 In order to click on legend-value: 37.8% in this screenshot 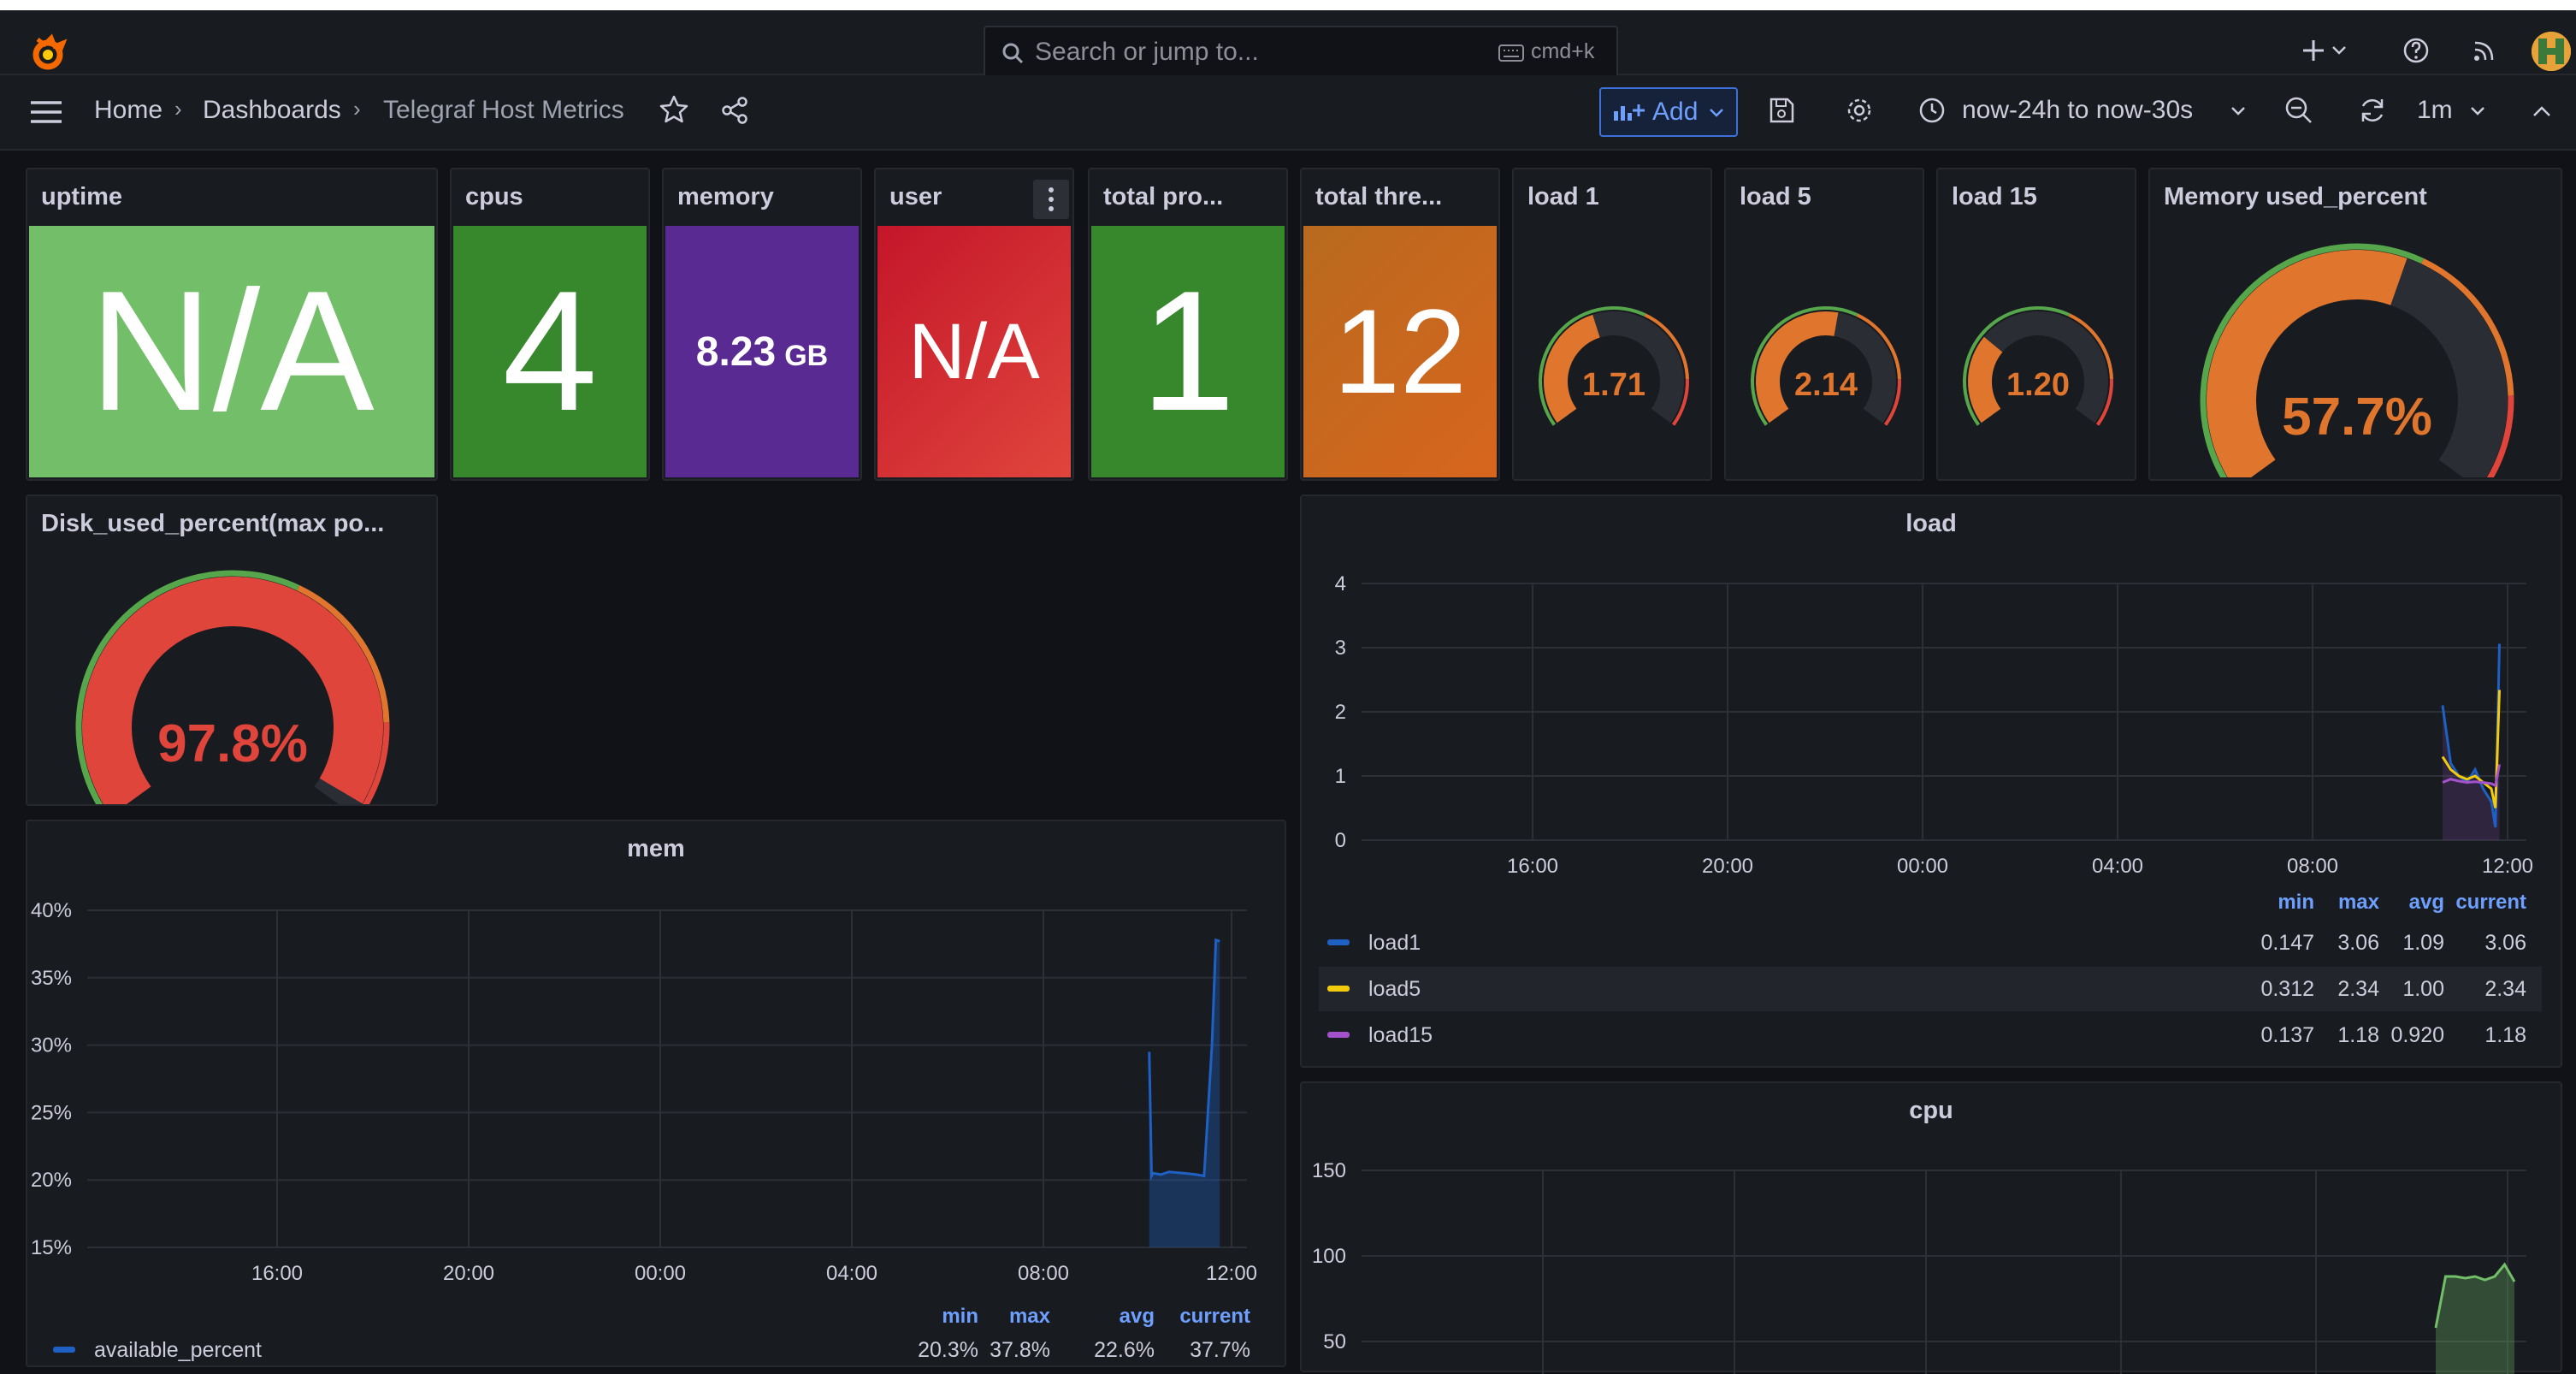, I will do `click(1020, 1350)`.